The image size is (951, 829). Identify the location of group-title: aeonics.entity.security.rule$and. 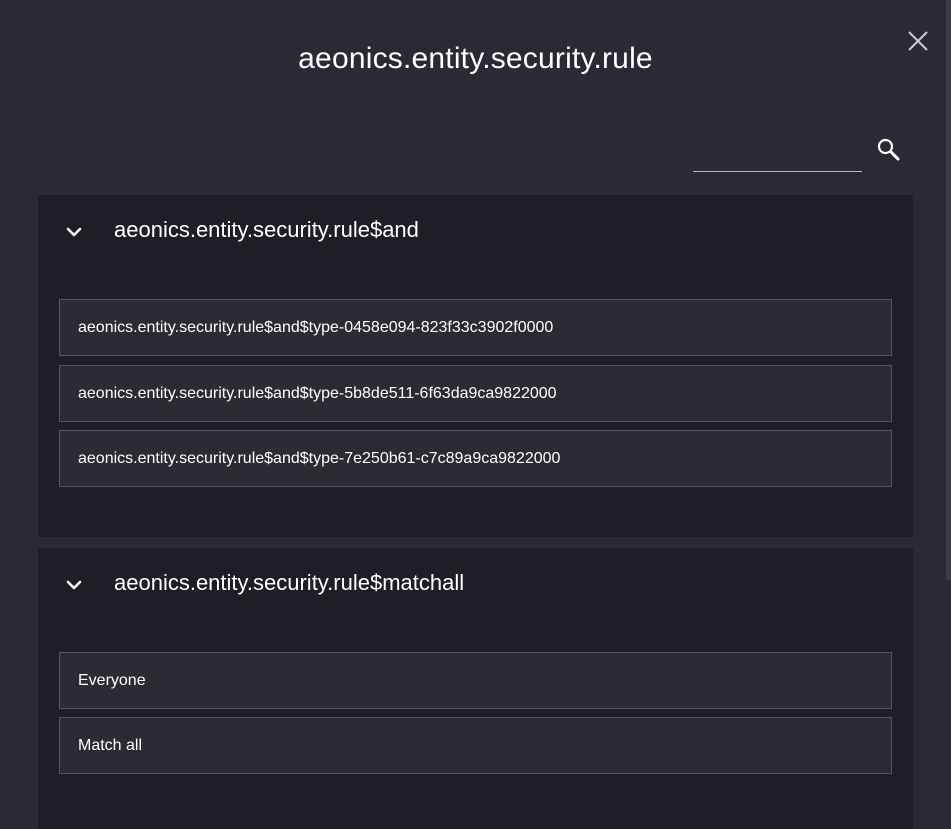
(266, 229).